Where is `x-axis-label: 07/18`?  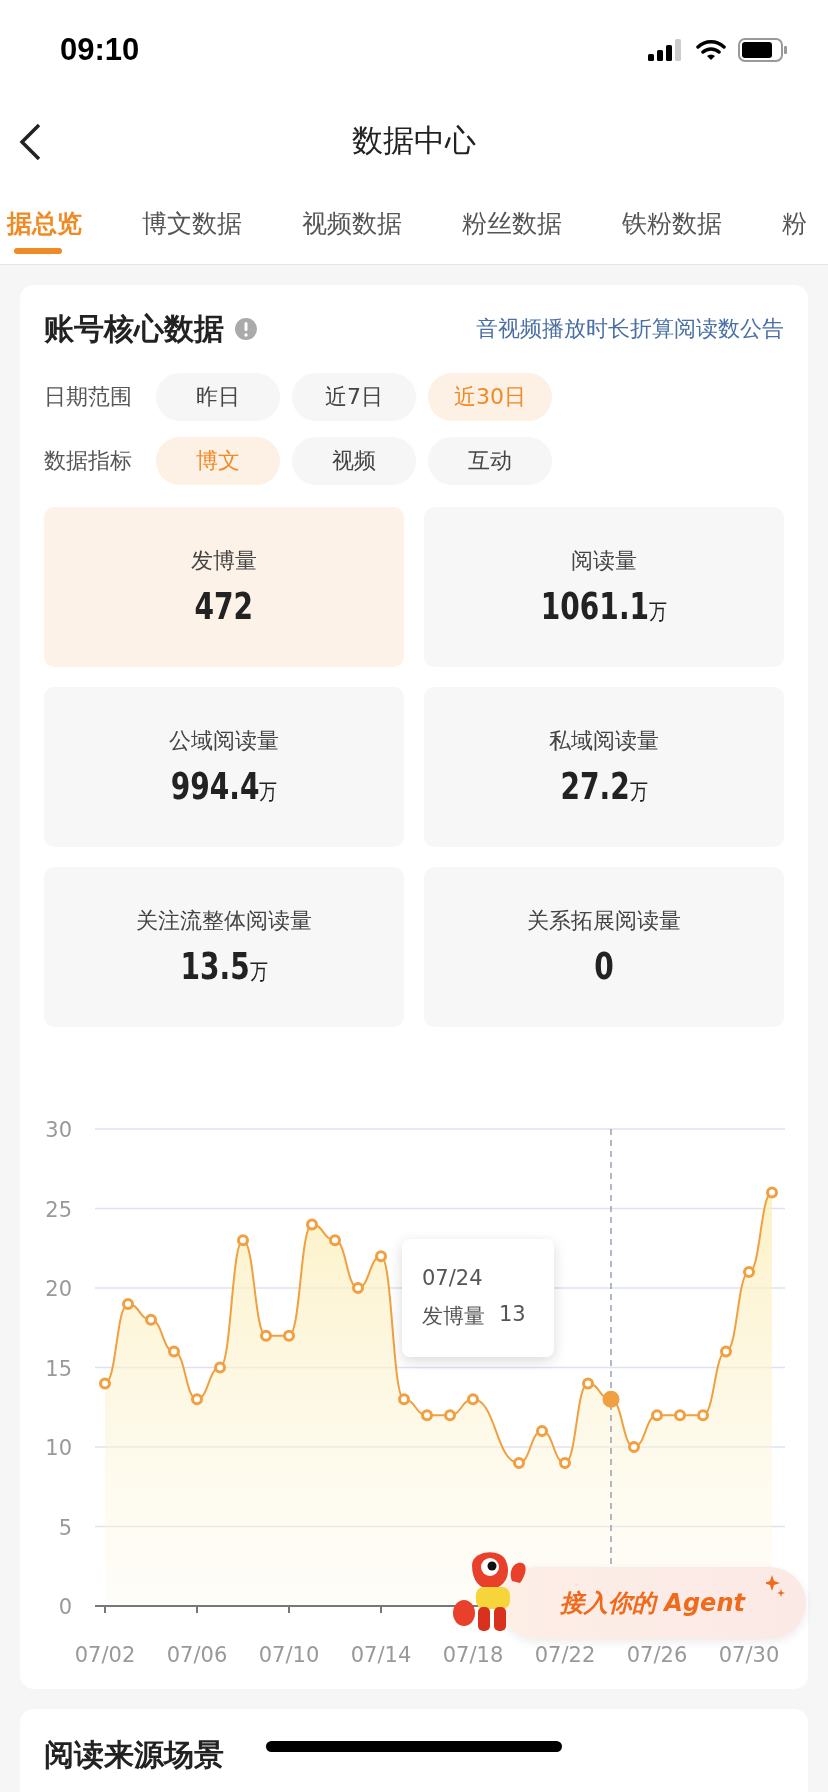 x-axis-label: 07/18 is located at coordinates (473, 1655).